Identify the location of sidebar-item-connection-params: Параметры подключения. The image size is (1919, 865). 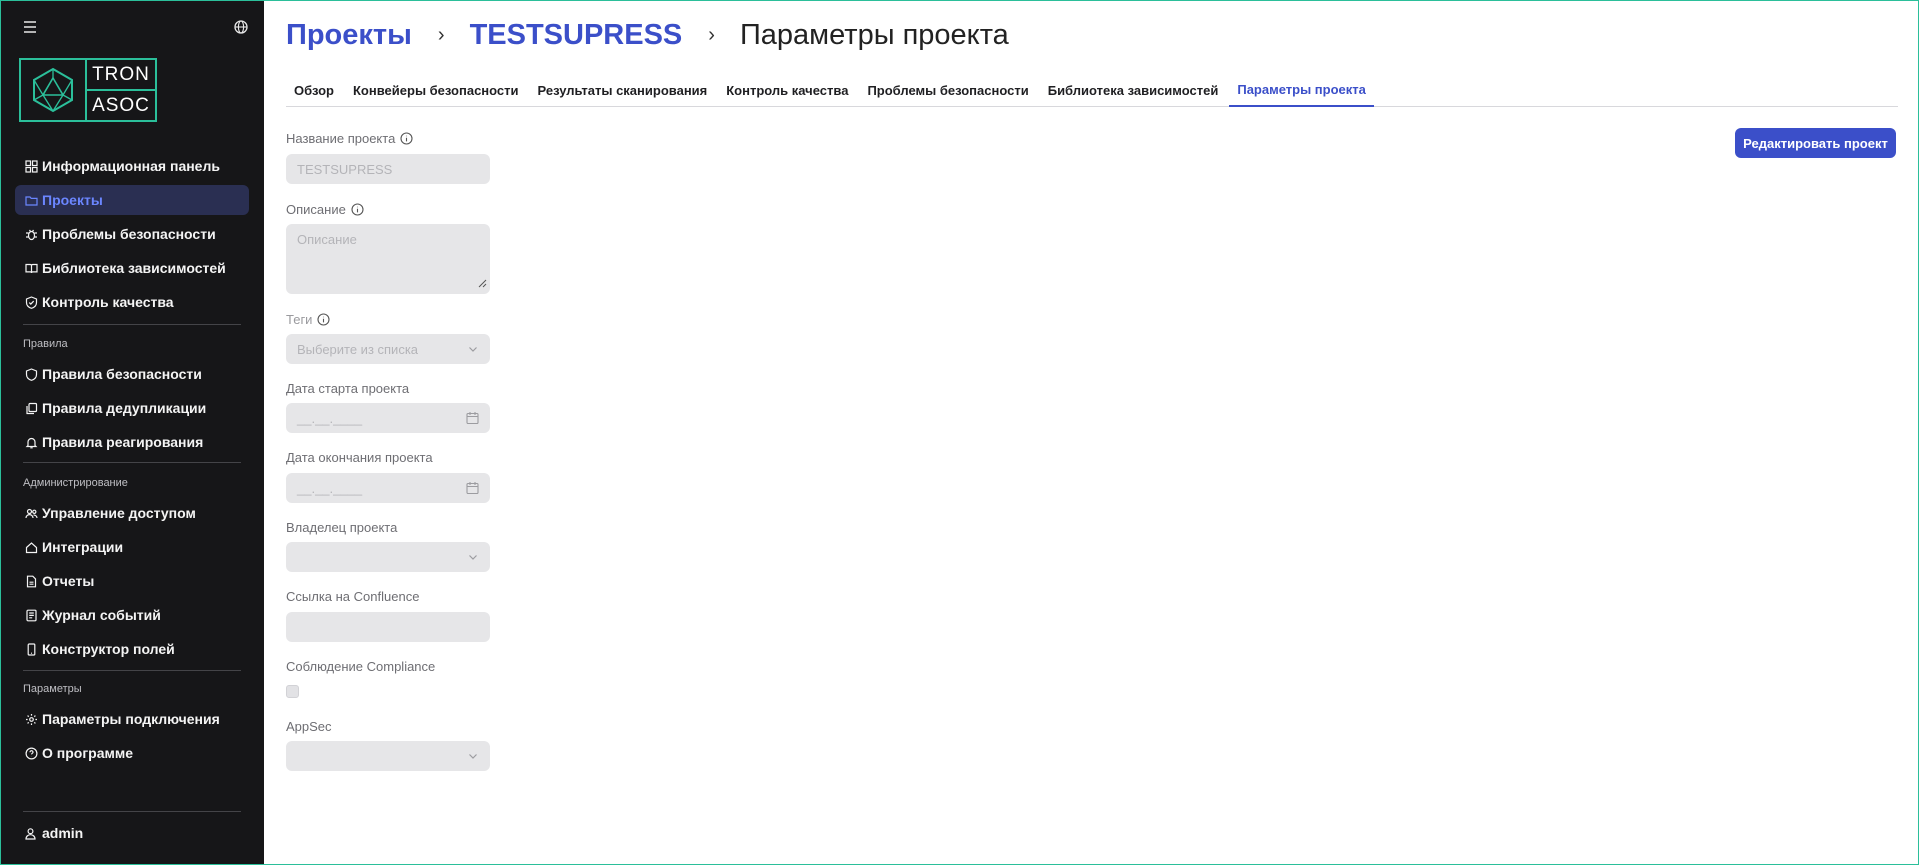
(132, 719).